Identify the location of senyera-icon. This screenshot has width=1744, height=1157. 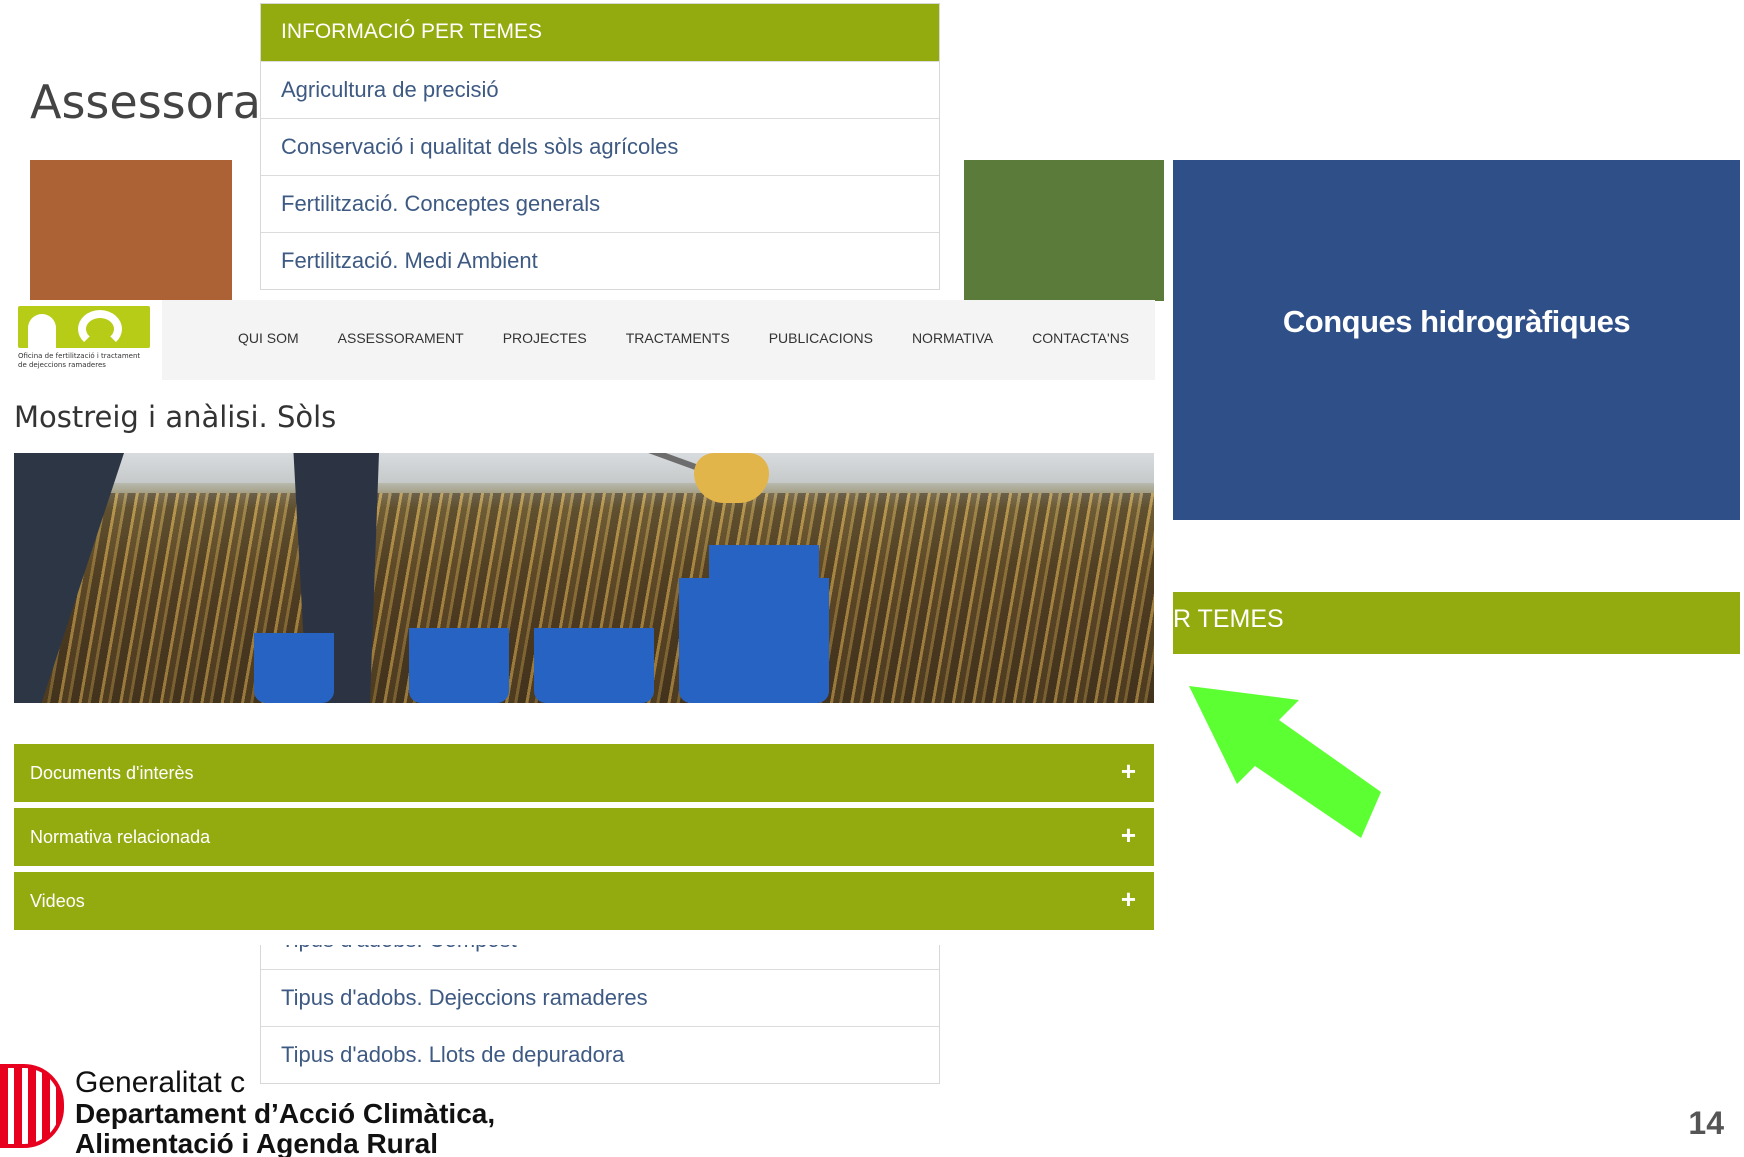
(32, 1106).